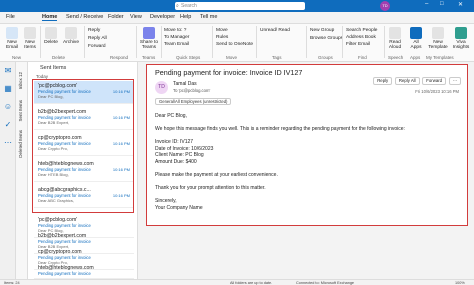  I want to click on tab-view: View, so click(136, 17).